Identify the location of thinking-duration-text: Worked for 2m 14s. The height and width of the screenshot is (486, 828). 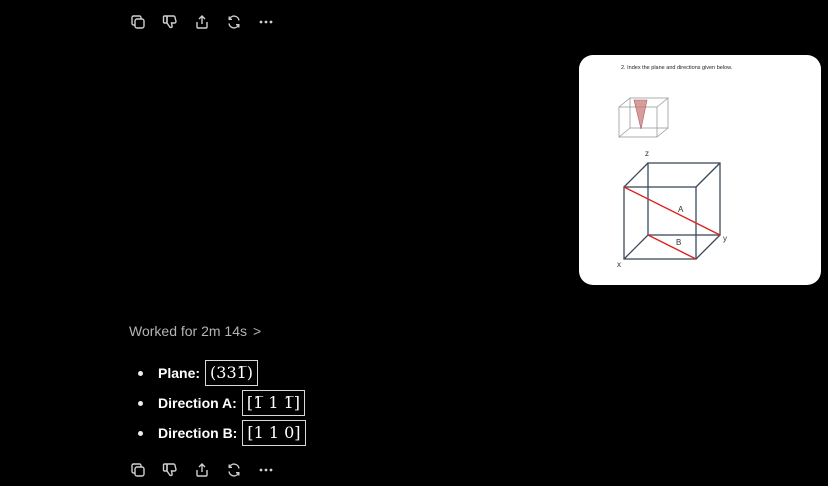
(188, 331).